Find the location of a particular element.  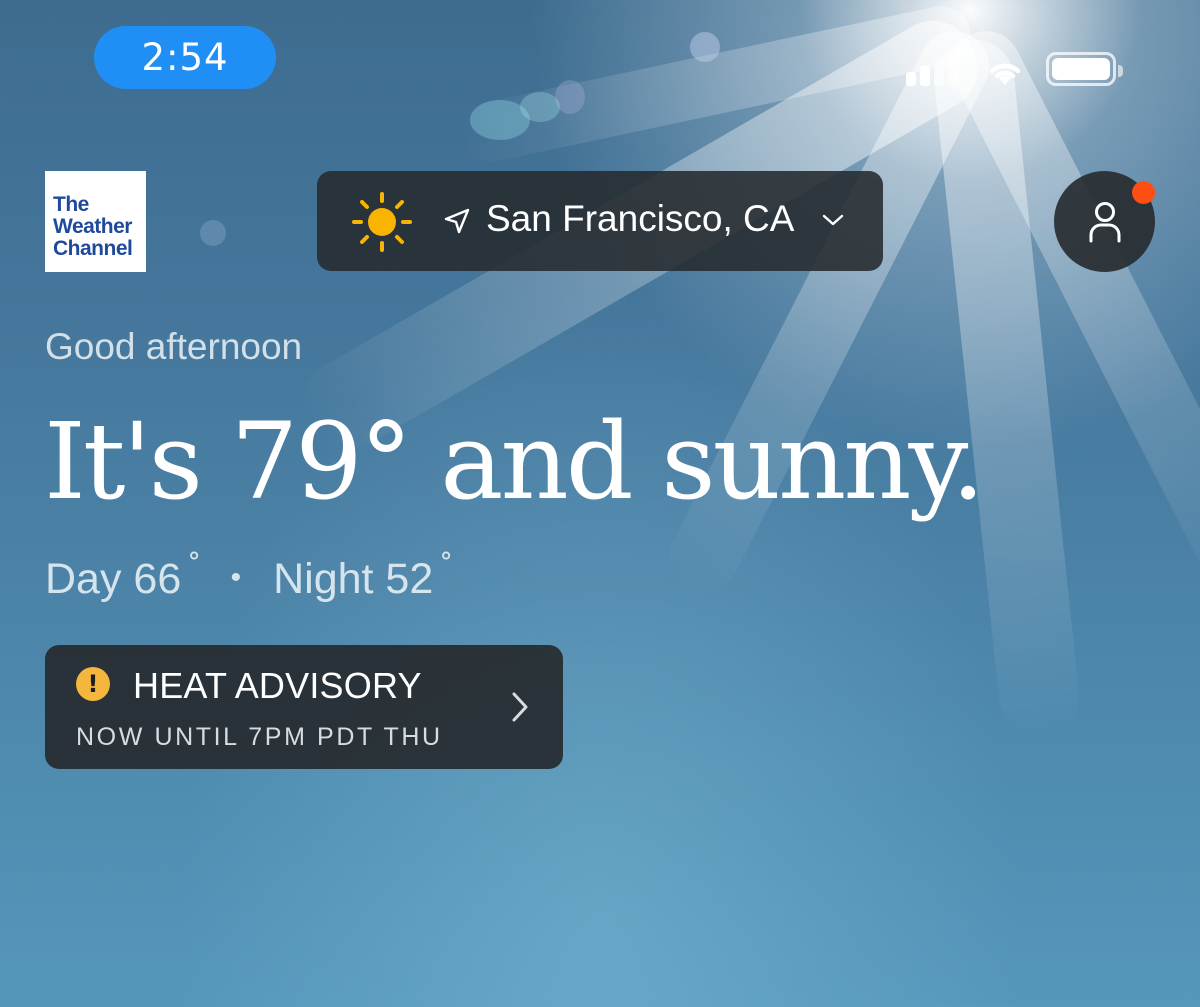

current-conditions-headline: It's 79° and sunny. is located at coordinates (514, 461).